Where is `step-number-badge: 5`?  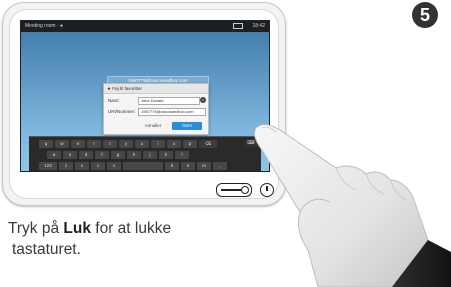
step-number-badge: 5 is located at coordinates (425, 15).